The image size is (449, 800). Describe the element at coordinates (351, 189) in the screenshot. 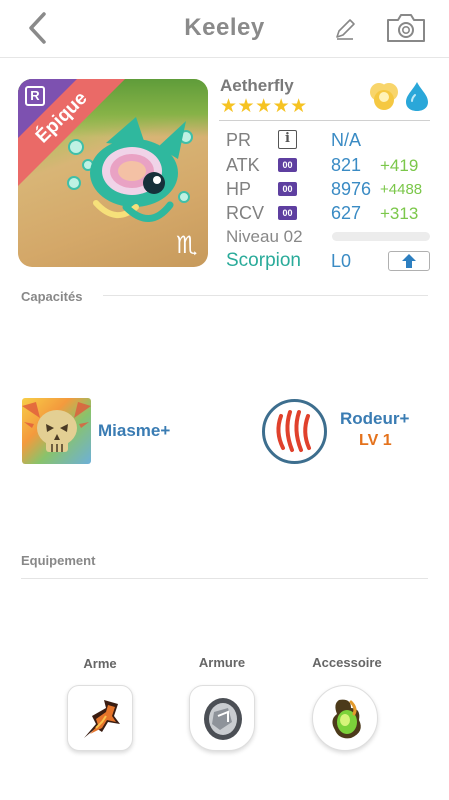

I see `stat-value-hp: 8976` at that location.